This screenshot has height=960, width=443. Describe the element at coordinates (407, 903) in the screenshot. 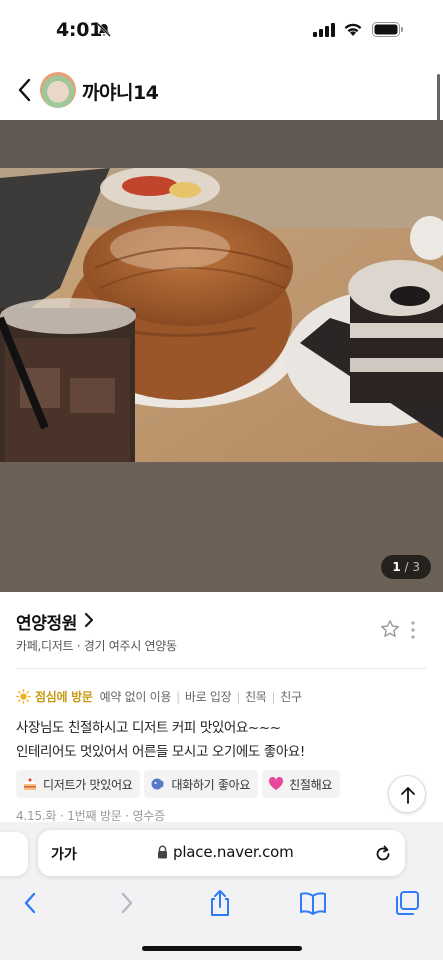

I see `tabs-icon` at that location.